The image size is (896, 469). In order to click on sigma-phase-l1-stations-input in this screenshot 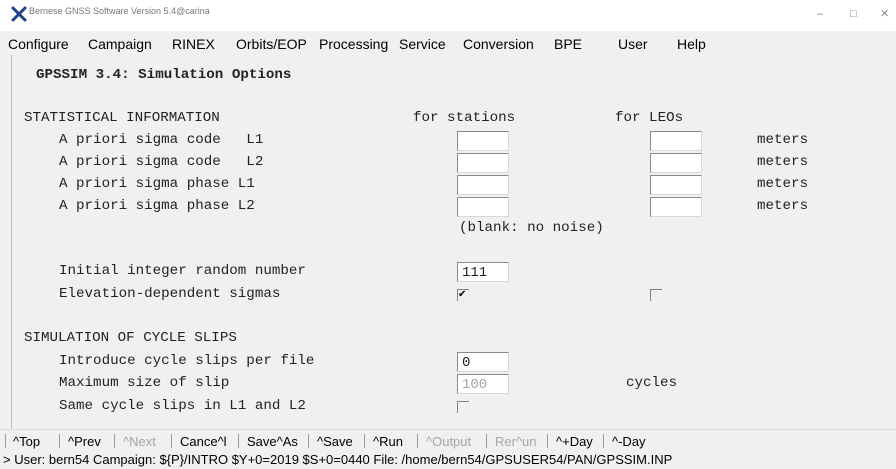, I will do `click(483, 185)`.